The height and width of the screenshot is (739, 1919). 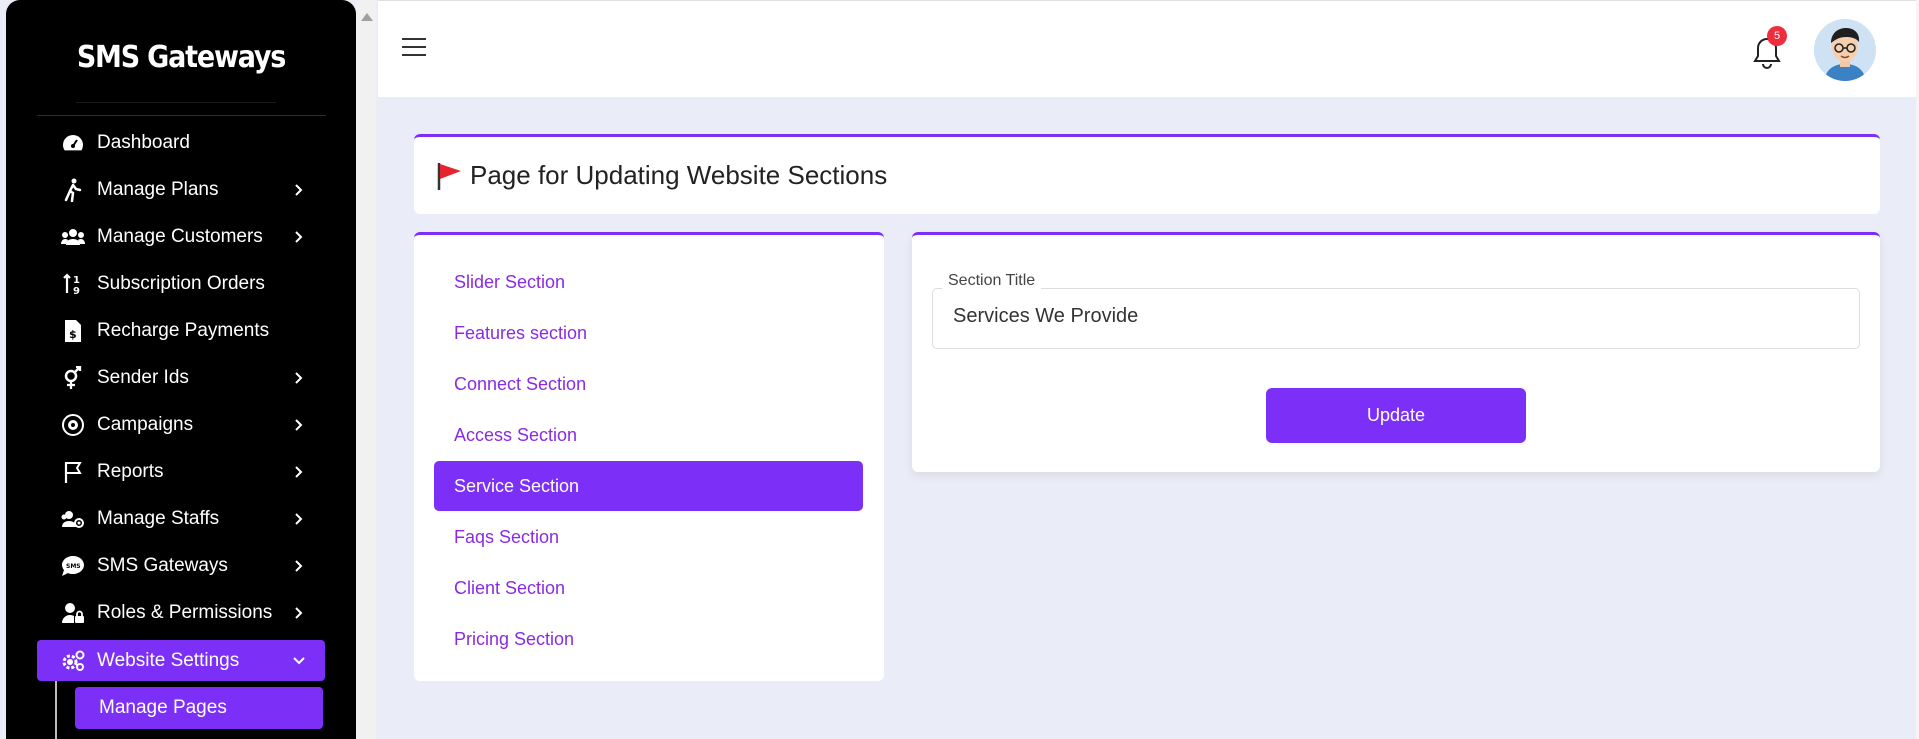 I want to click on section-link-service: Service Section, so click(x=648, y=486).